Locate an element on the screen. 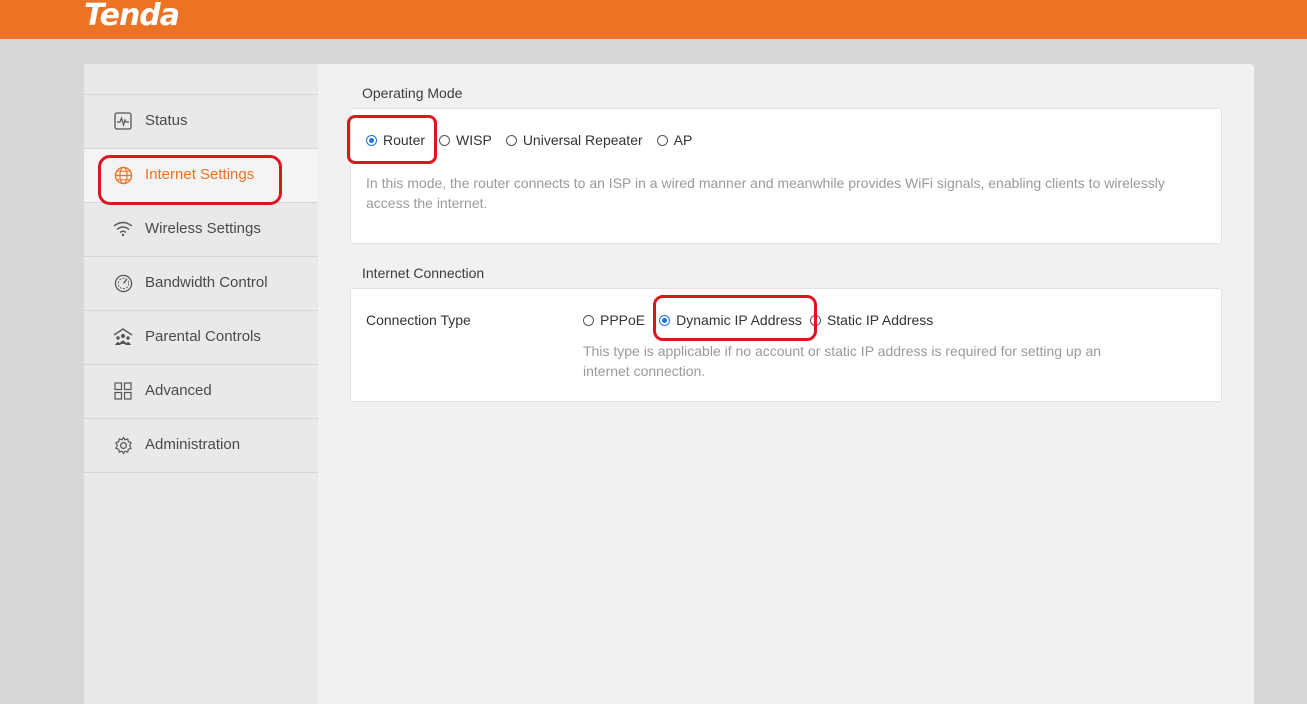 This screenshot has width=1307, height=704. operating-mode-options: Router WISP Universal Repeater AP is located at coordinates (536, 140).